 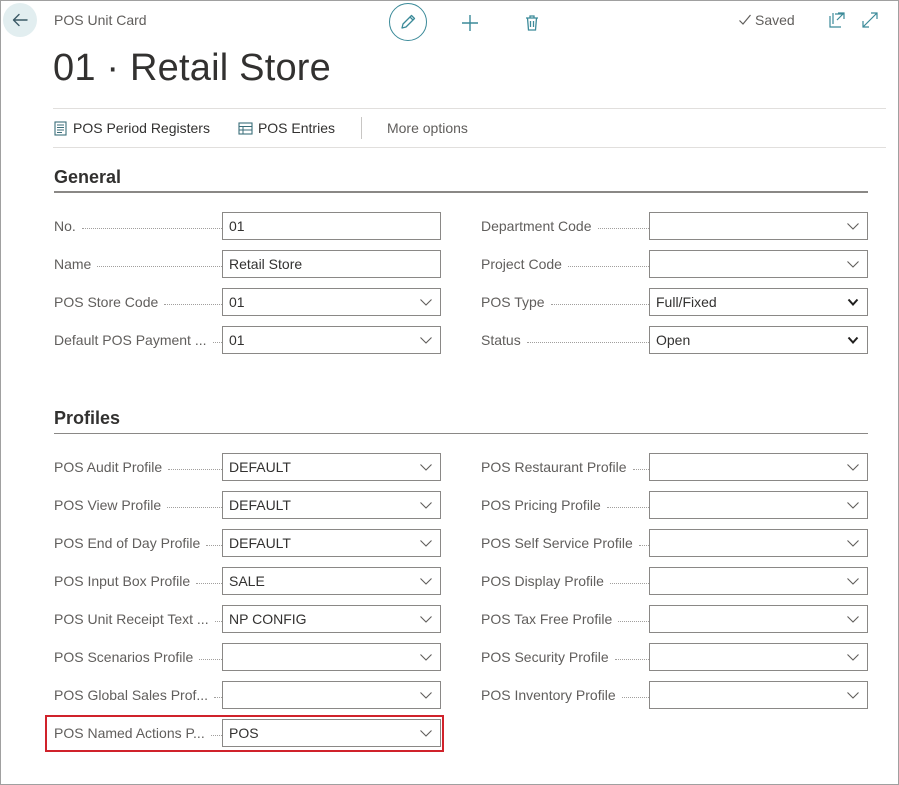 What do you see at coordinates (837, 20) in the screenshot?
I see `open-new-window-button` at bounding box center [837, 20].